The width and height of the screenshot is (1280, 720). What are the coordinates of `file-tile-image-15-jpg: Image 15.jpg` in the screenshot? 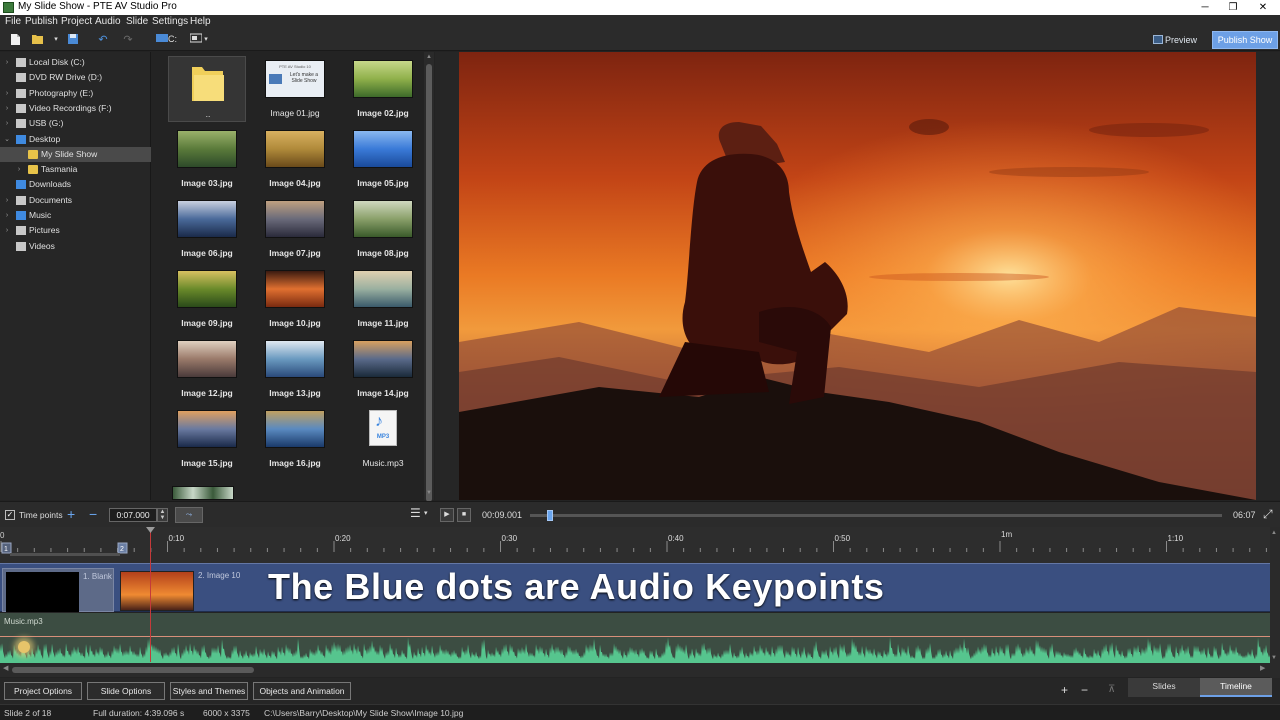 It's located at (207, 439).